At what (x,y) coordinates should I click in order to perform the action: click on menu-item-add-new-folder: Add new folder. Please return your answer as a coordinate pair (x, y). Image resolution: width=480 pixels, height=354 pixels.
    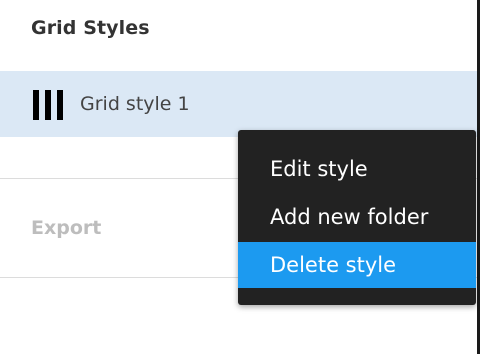
    Looking at the image, I should click on (357, 217).